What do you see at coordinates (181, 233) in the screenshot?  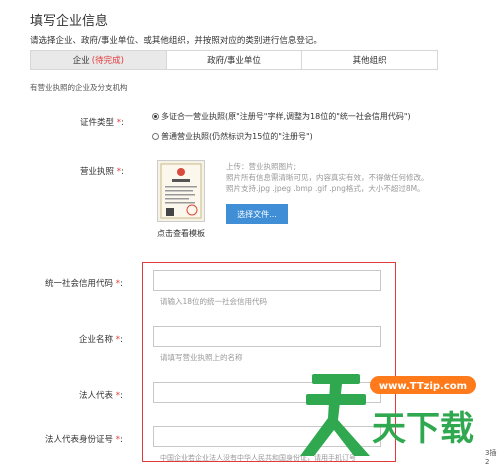 I see `view-template-link: 点击查看模板` at bounding box center [181, 233].